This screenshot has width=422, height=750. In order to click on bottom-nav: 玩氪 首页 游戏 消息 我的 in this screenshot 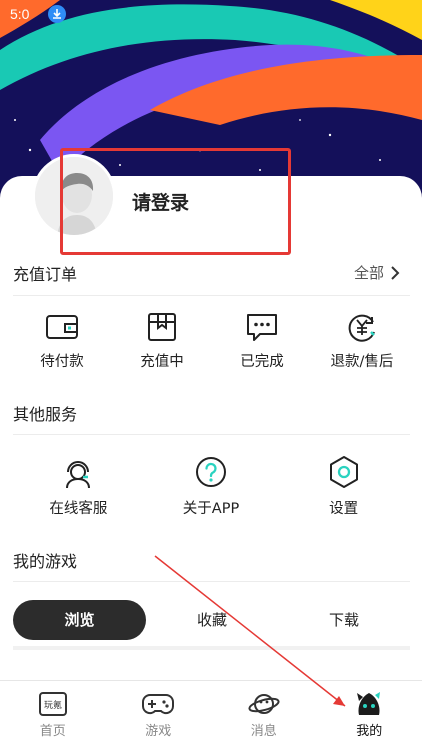, I will do `click(211, 715)`.